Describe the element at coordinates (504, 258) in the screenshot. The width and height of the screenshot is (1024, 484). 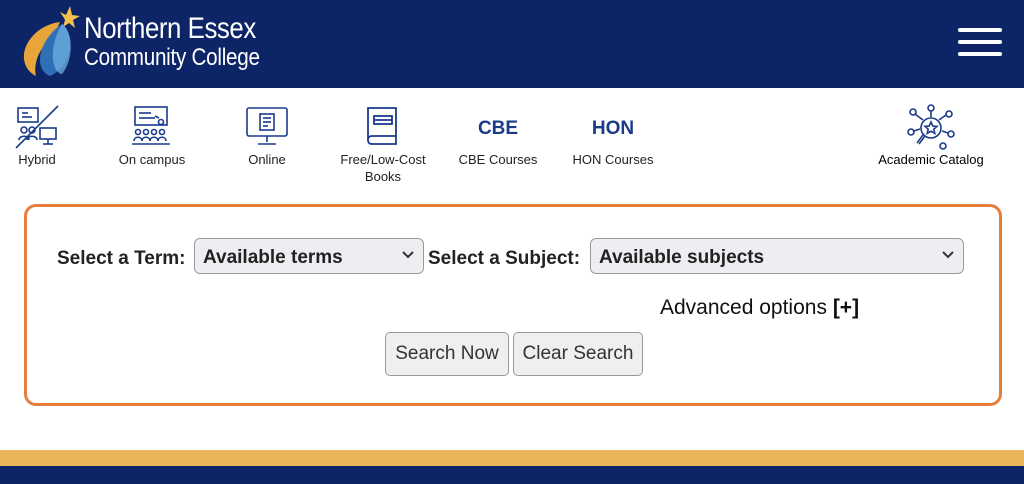
I see `subject-label: Select a Subject:` at that location.